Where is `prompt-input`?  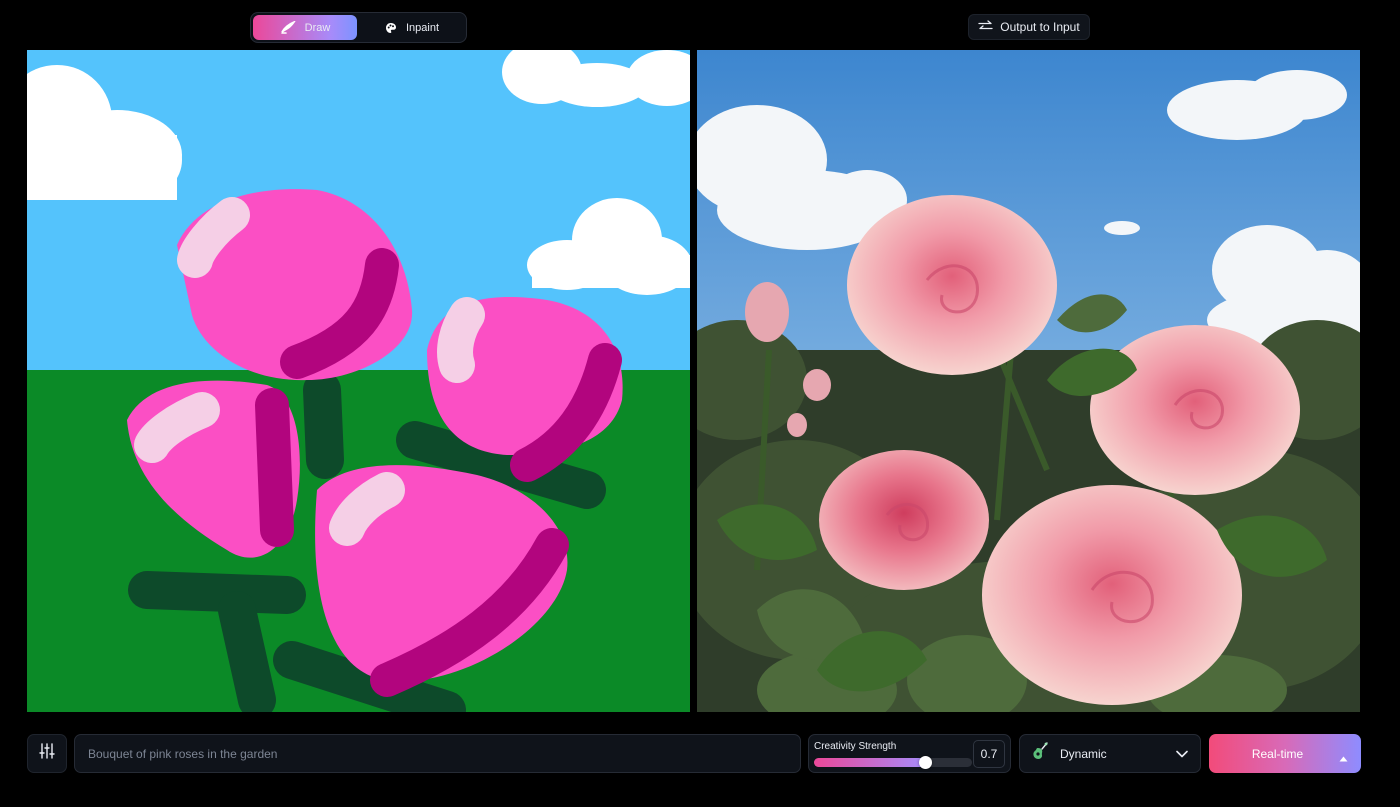
prompt-input is located at coordinates (437, 753).